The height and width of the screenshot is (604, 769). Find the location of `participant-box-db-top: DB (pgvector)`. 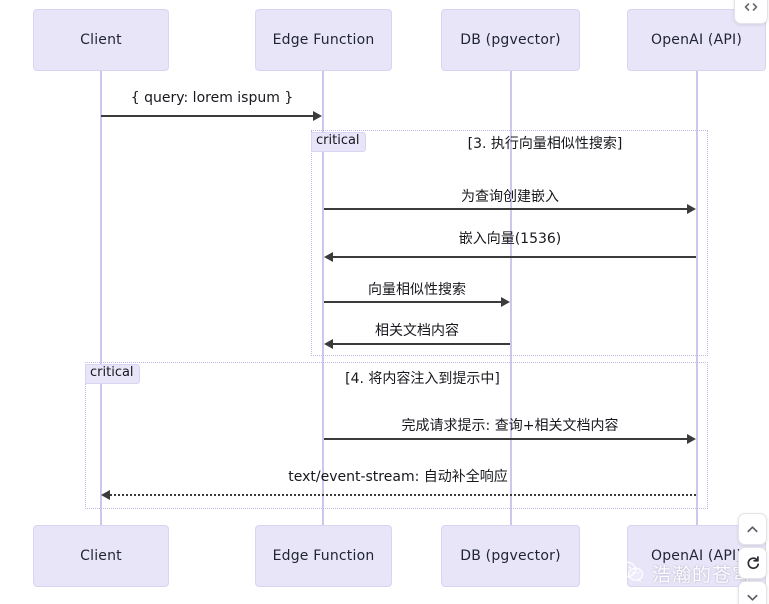

participant-box-db-top: DB (pgvector) is located at coordinates (510, 40).